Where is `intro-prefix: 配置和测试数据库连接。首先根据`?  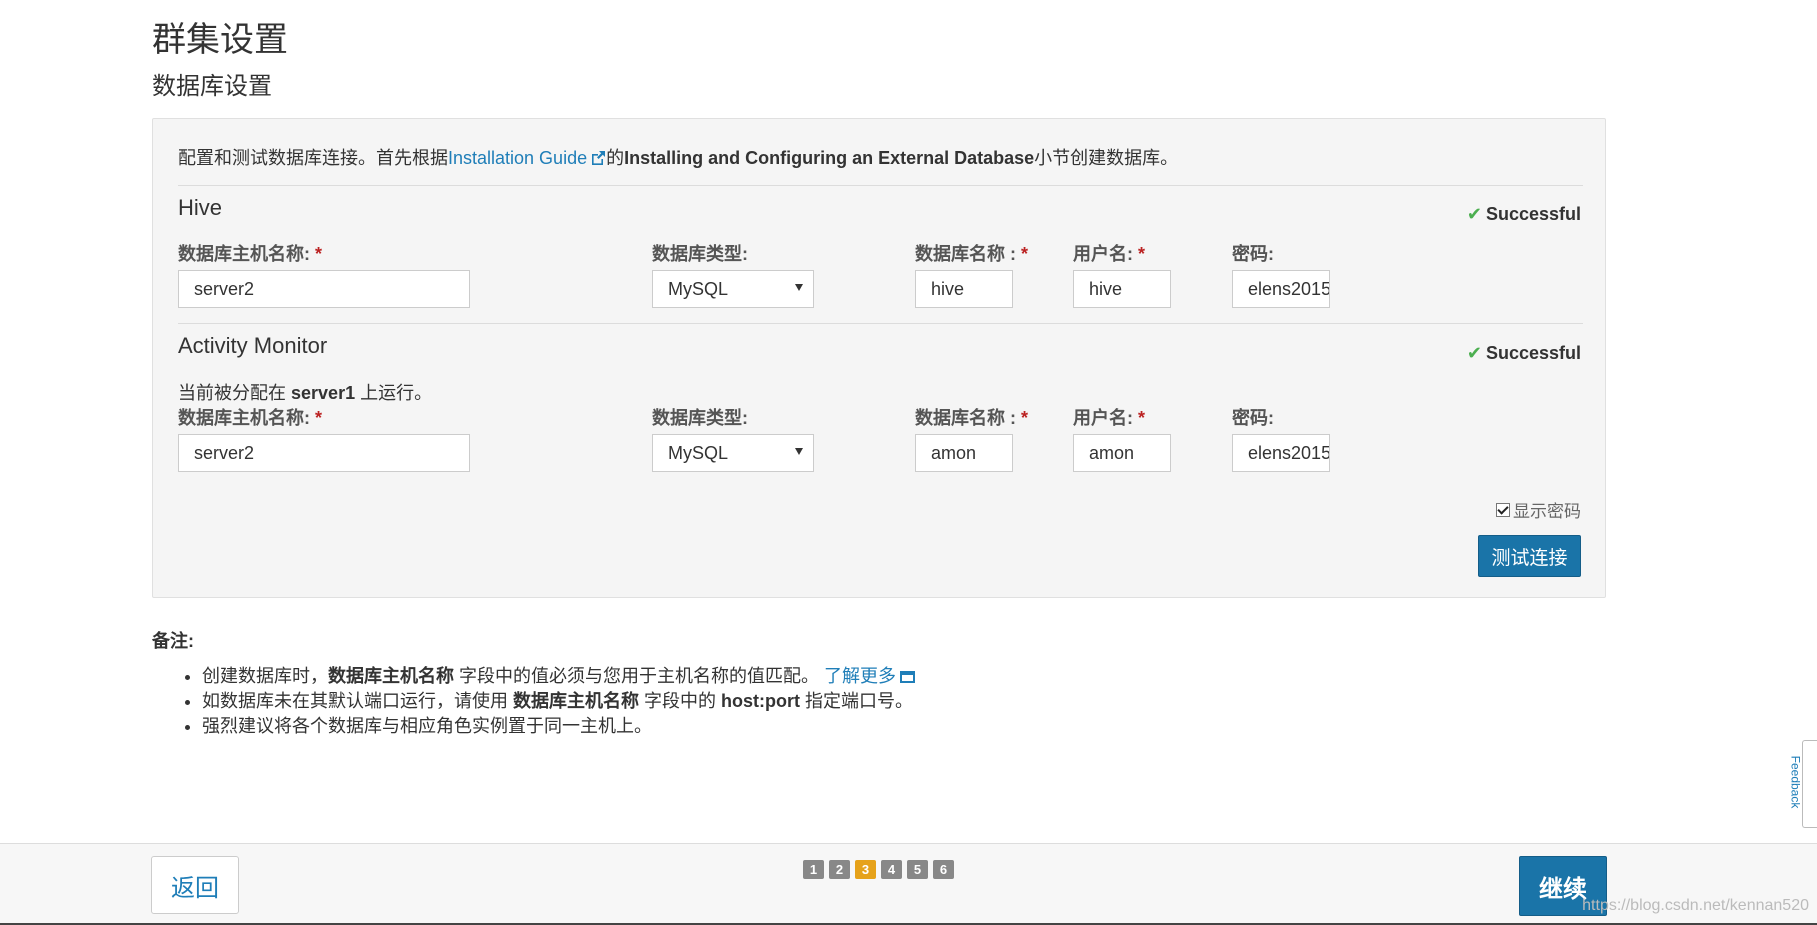
intro-prefix: 配置和测试数据库连接。首先根据 is located at coordinates (313, 158).